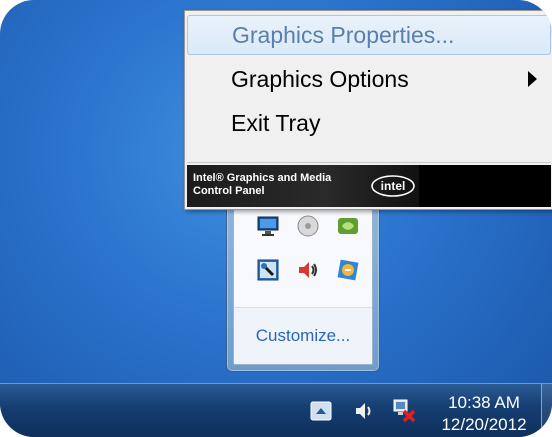 The image size is (552, 437). What do you see at coordinates (348, 226) in the screenshot?
I see `nvidia-icon` at bounding box center [348, 226].